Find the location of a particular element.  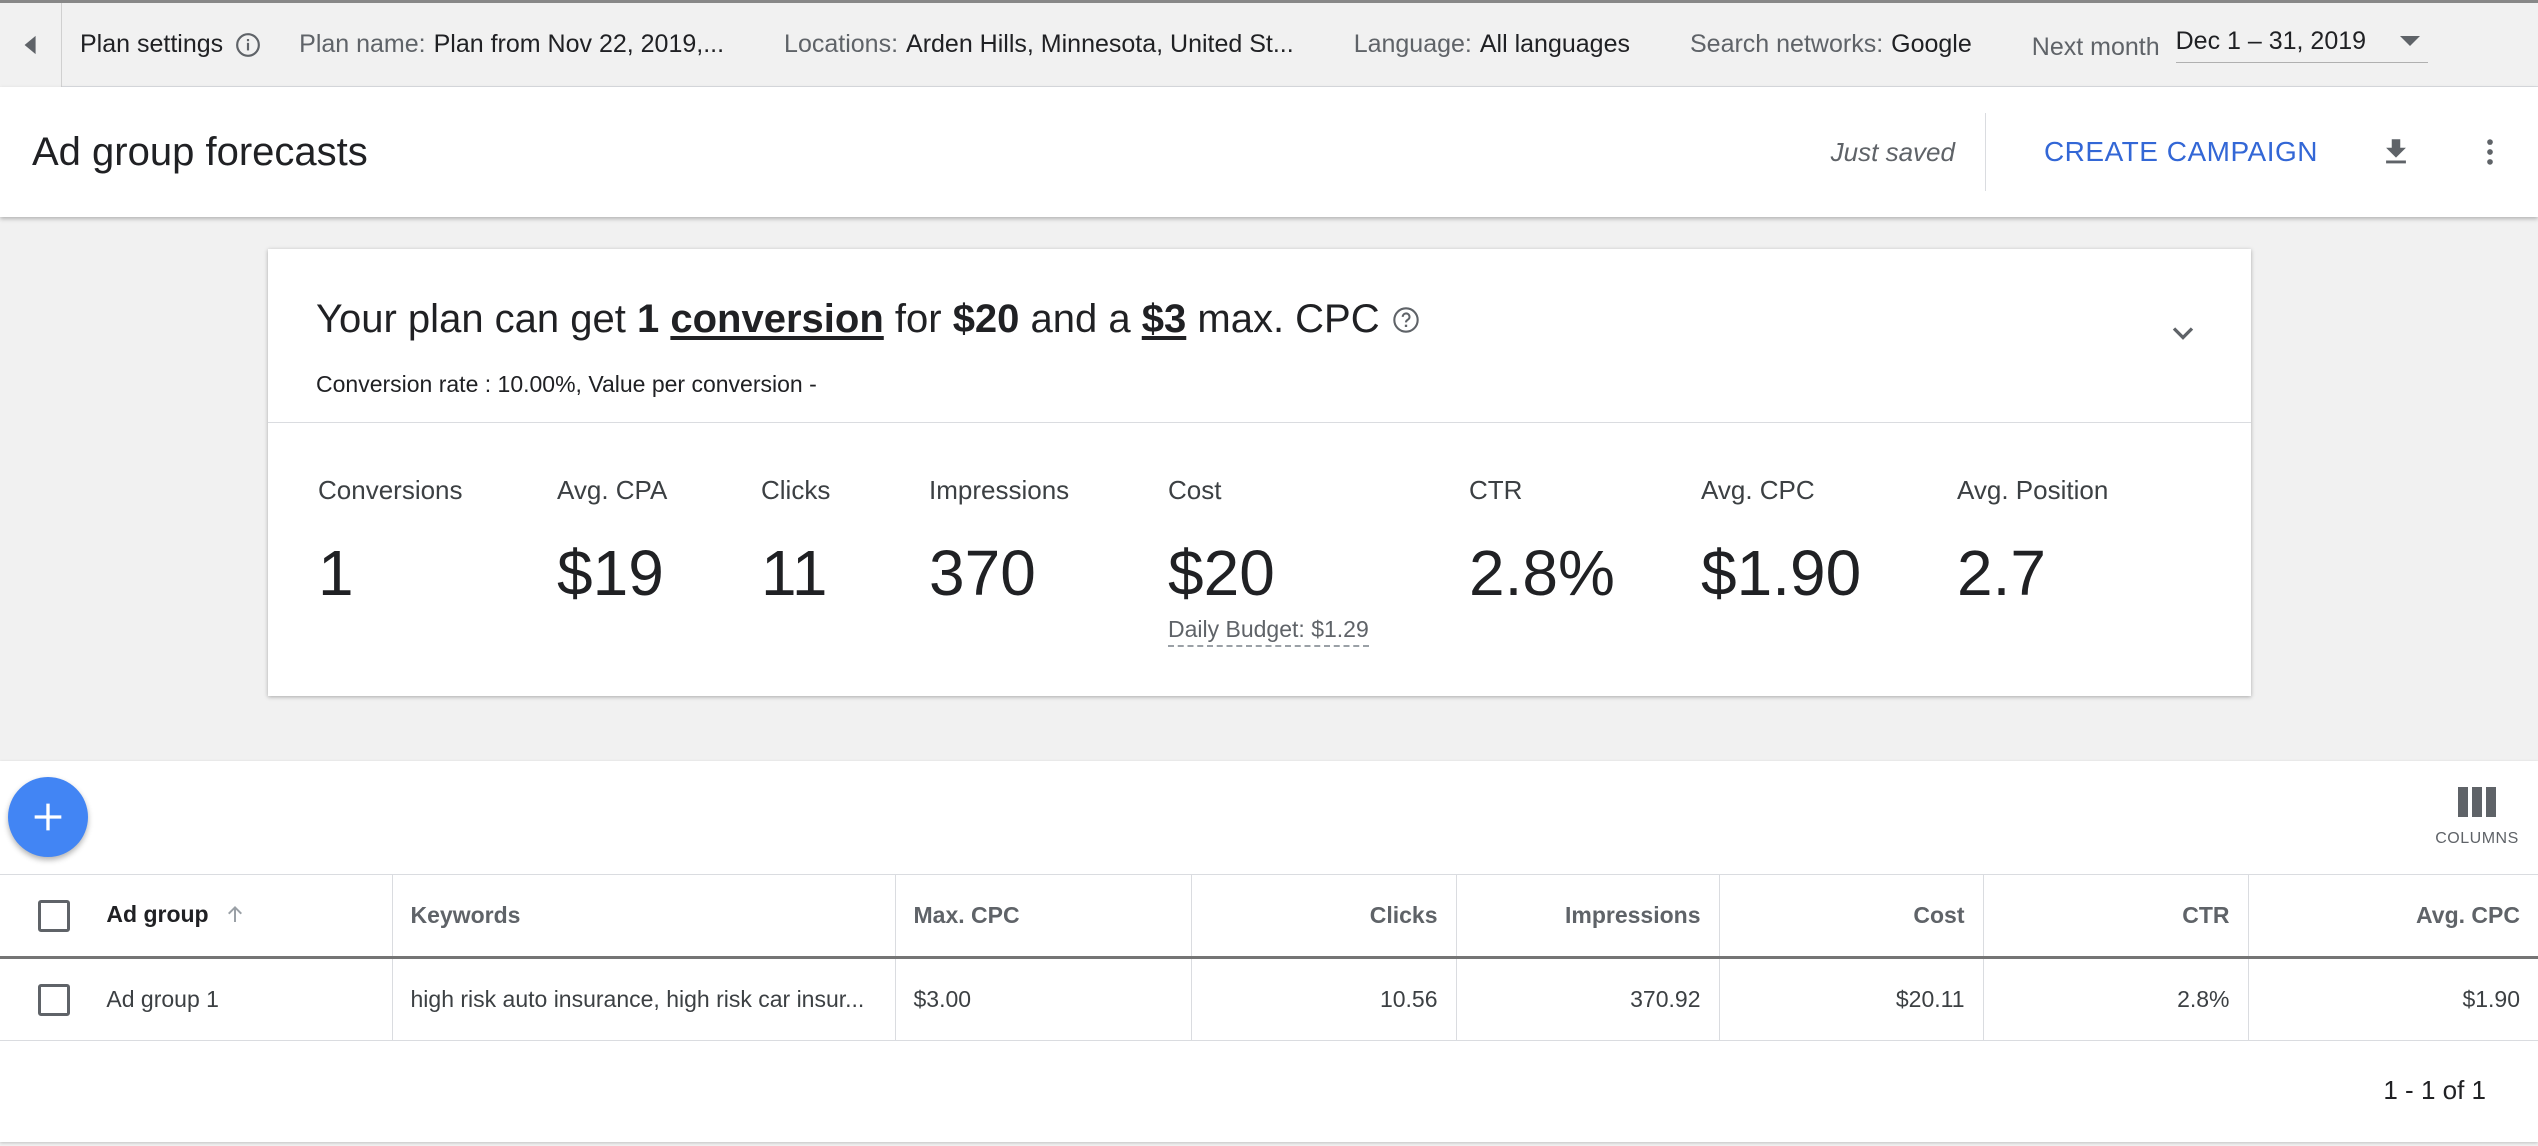

metric-value: 370 is located at coordinates (982, 573).